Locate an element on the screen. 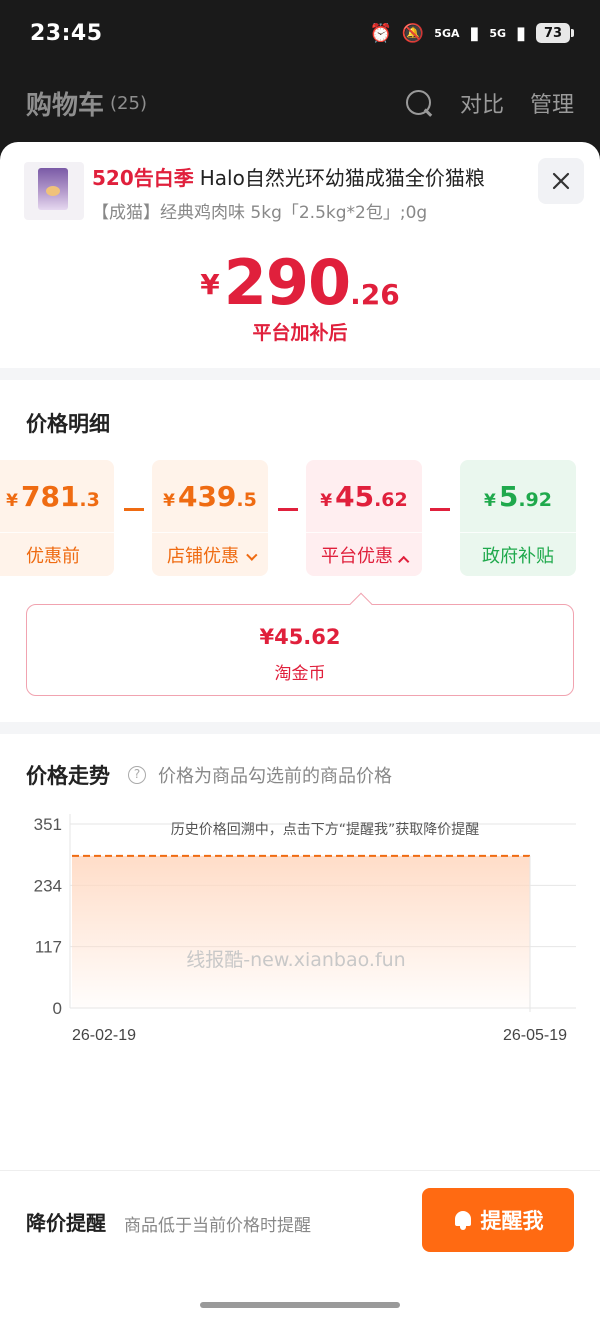 Image resolution: width=600 pixels, height=1320 pixels. breakdown-title: 价格明细 is located at coordinates (68, 424).